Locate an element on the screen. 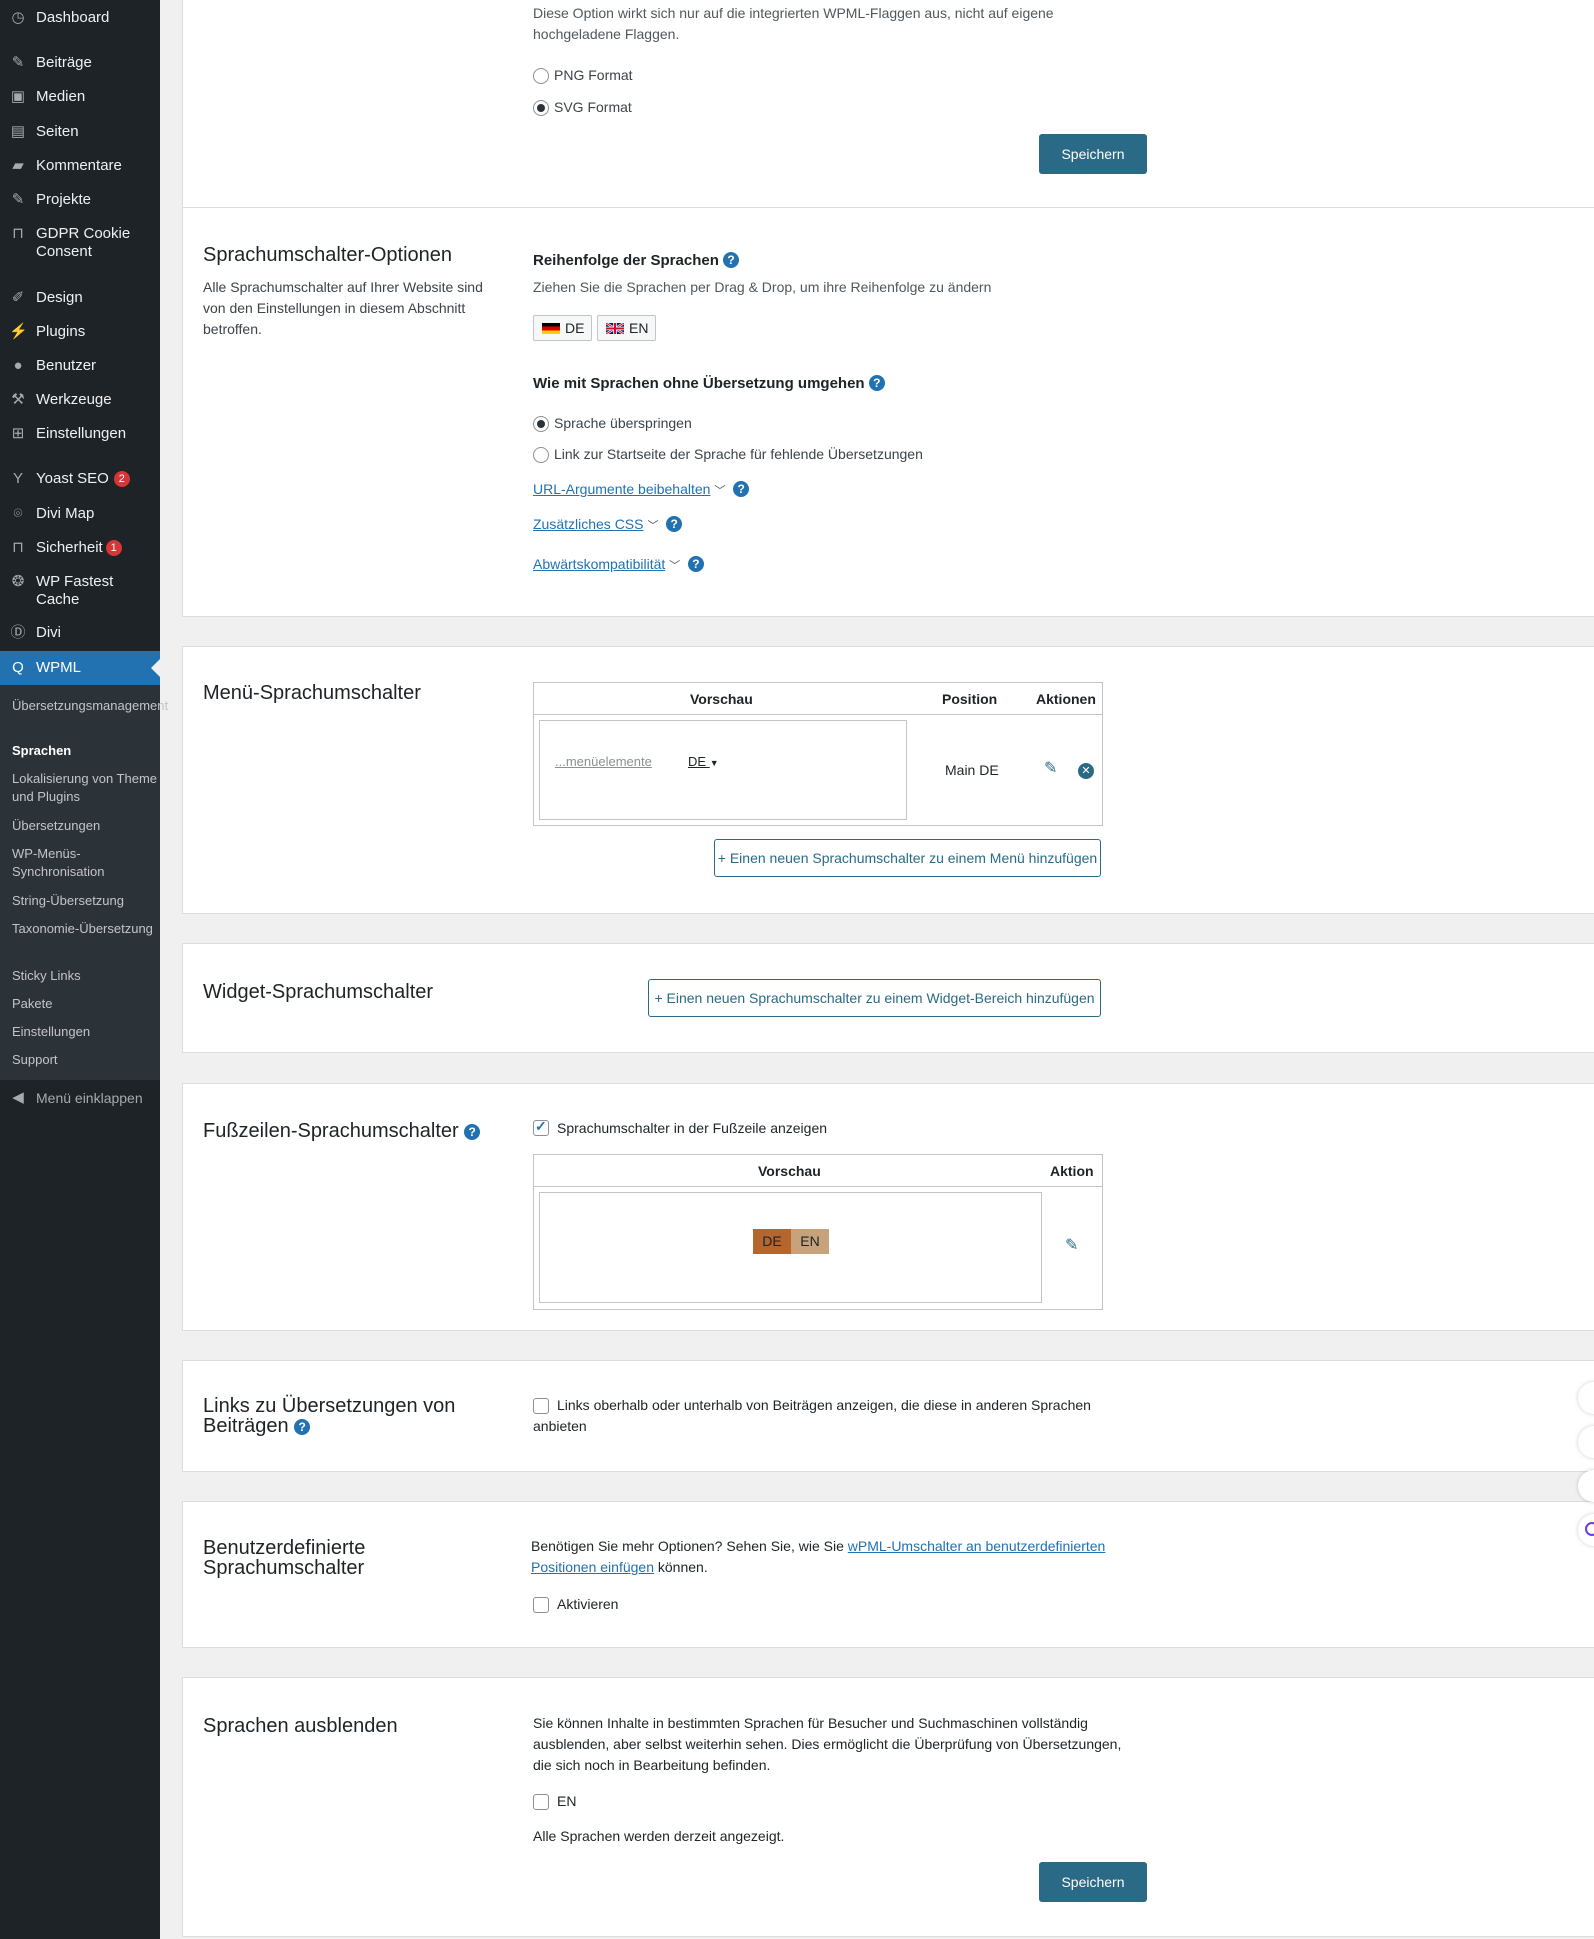  additional-css-toggle: Zusätzliches CSS ﹀ ? is located at coordinates (608, 525).